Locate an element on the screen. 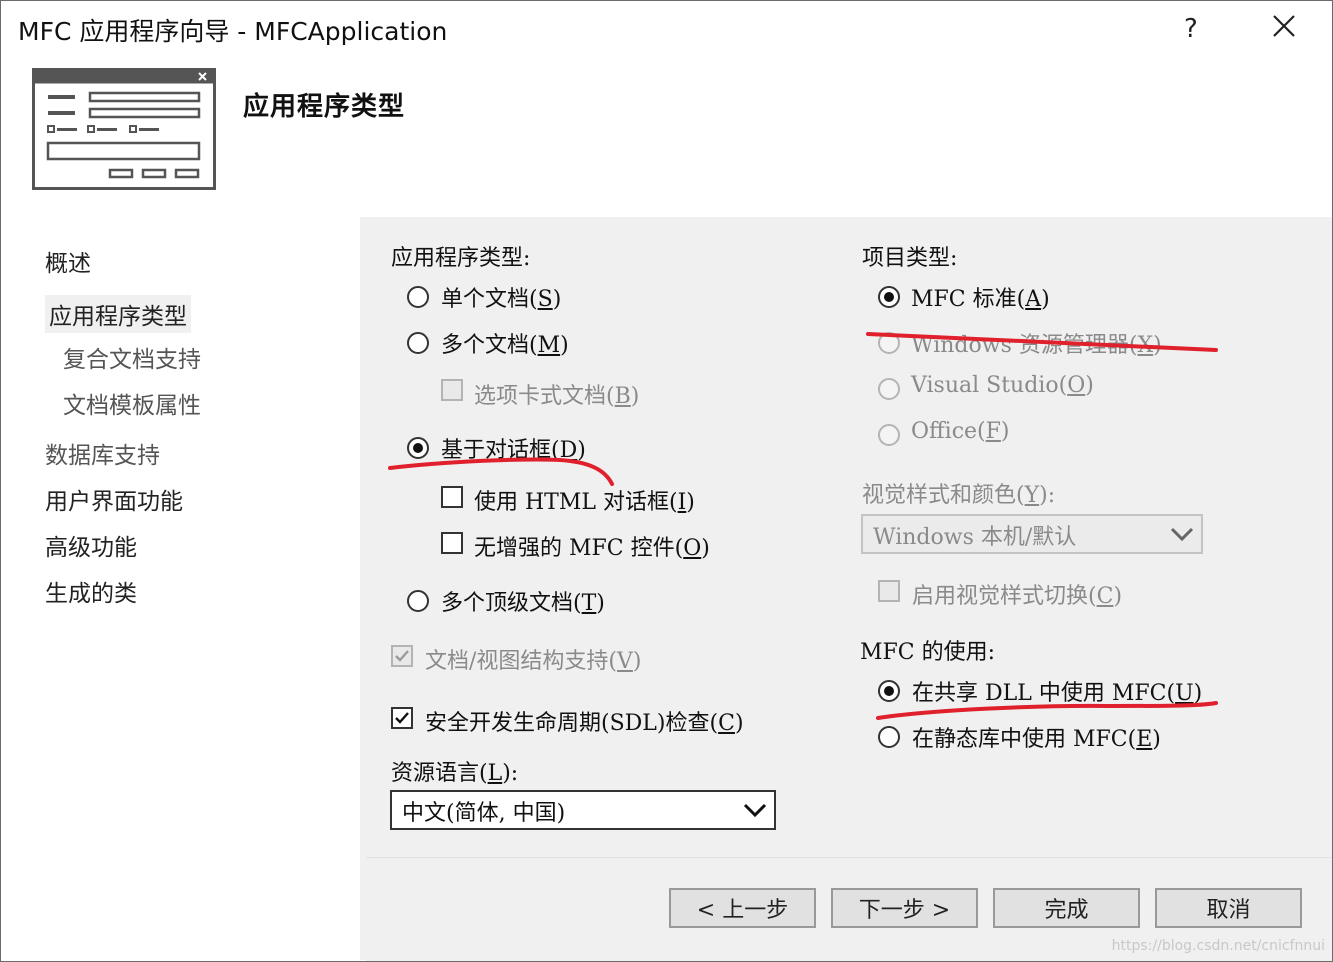  window-title: MFC 应用程序向导 - MFCApplication is located at coordinates (233, 31).